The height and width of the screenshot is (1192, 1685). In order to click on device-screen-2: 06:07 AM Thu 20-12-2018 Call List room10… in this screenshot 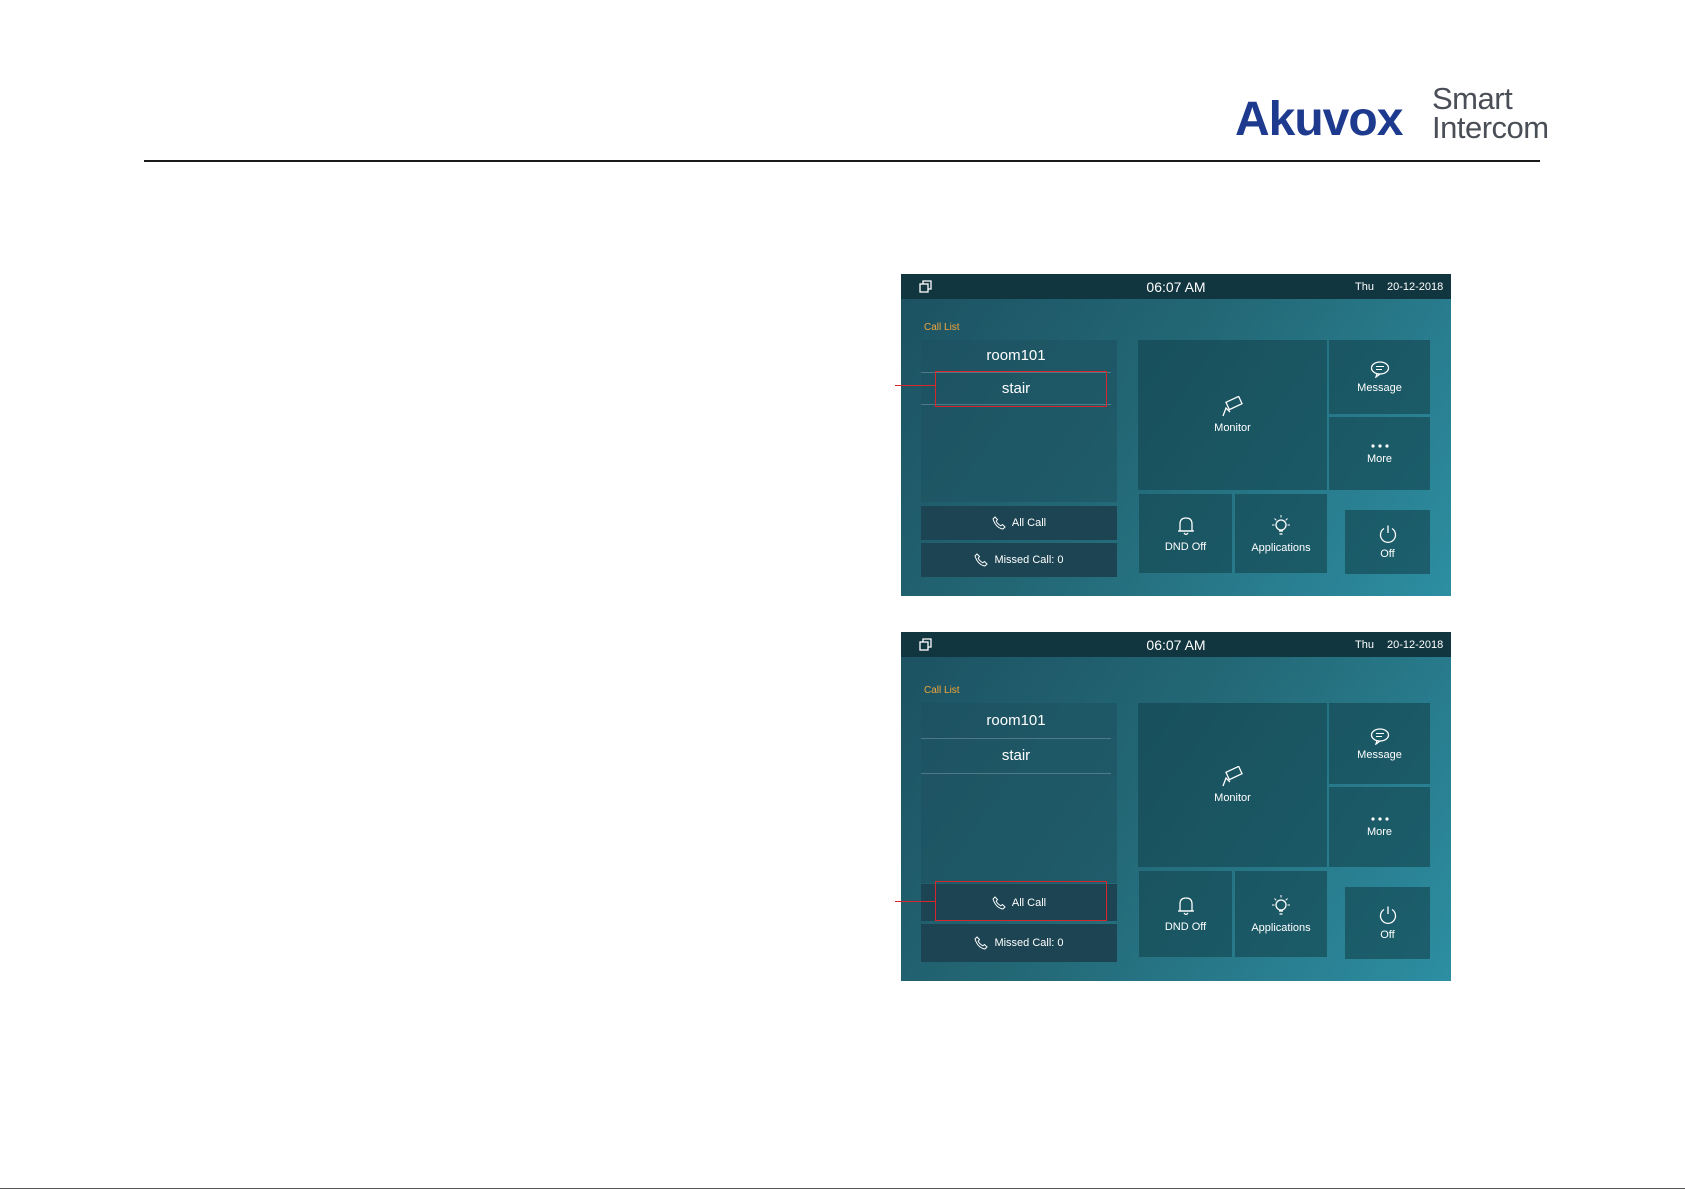, I will do `click(1176, 806)`.